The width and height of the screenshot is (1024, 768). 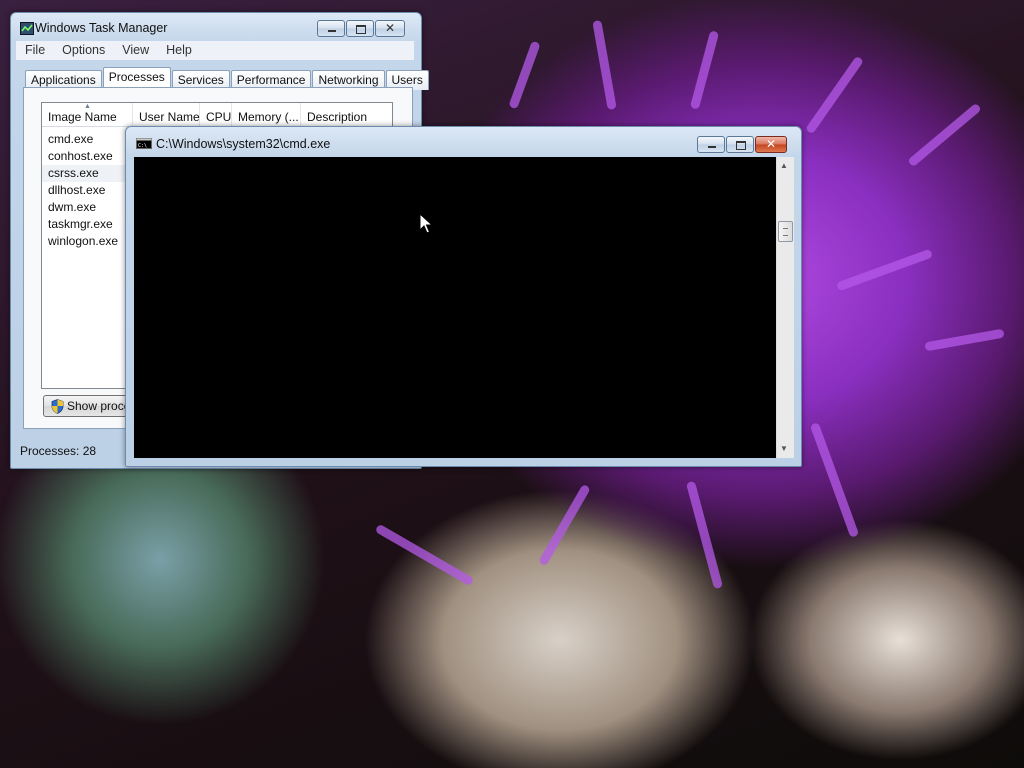 What do you see at coordinates (34, 50) in the screenshot?
I see `menu-file: File` at bounding box center [34, 50].